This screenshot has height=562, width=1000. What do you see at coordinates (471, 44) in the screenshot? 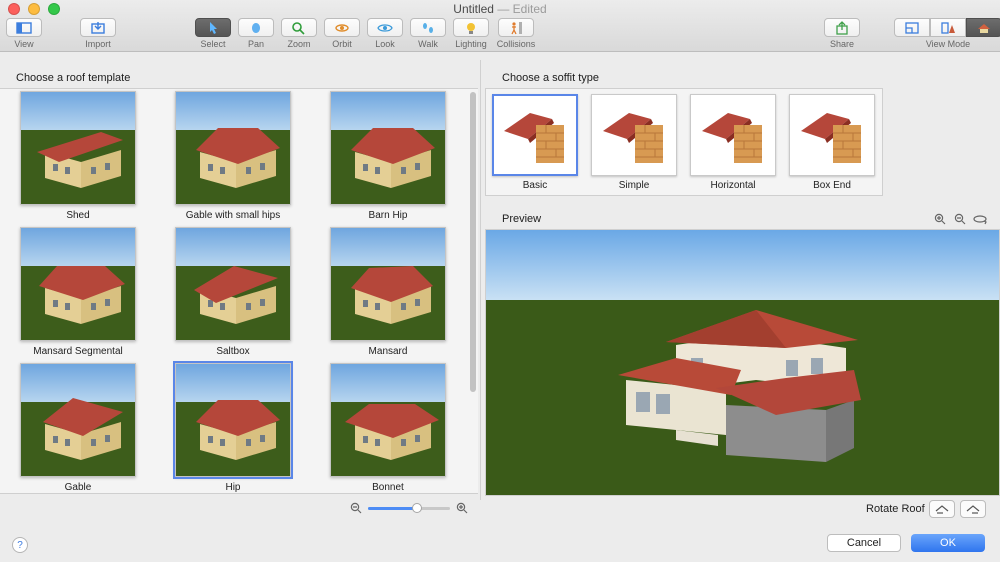
I see `lighting-label: Lighting` at bounding box center [471, 44].